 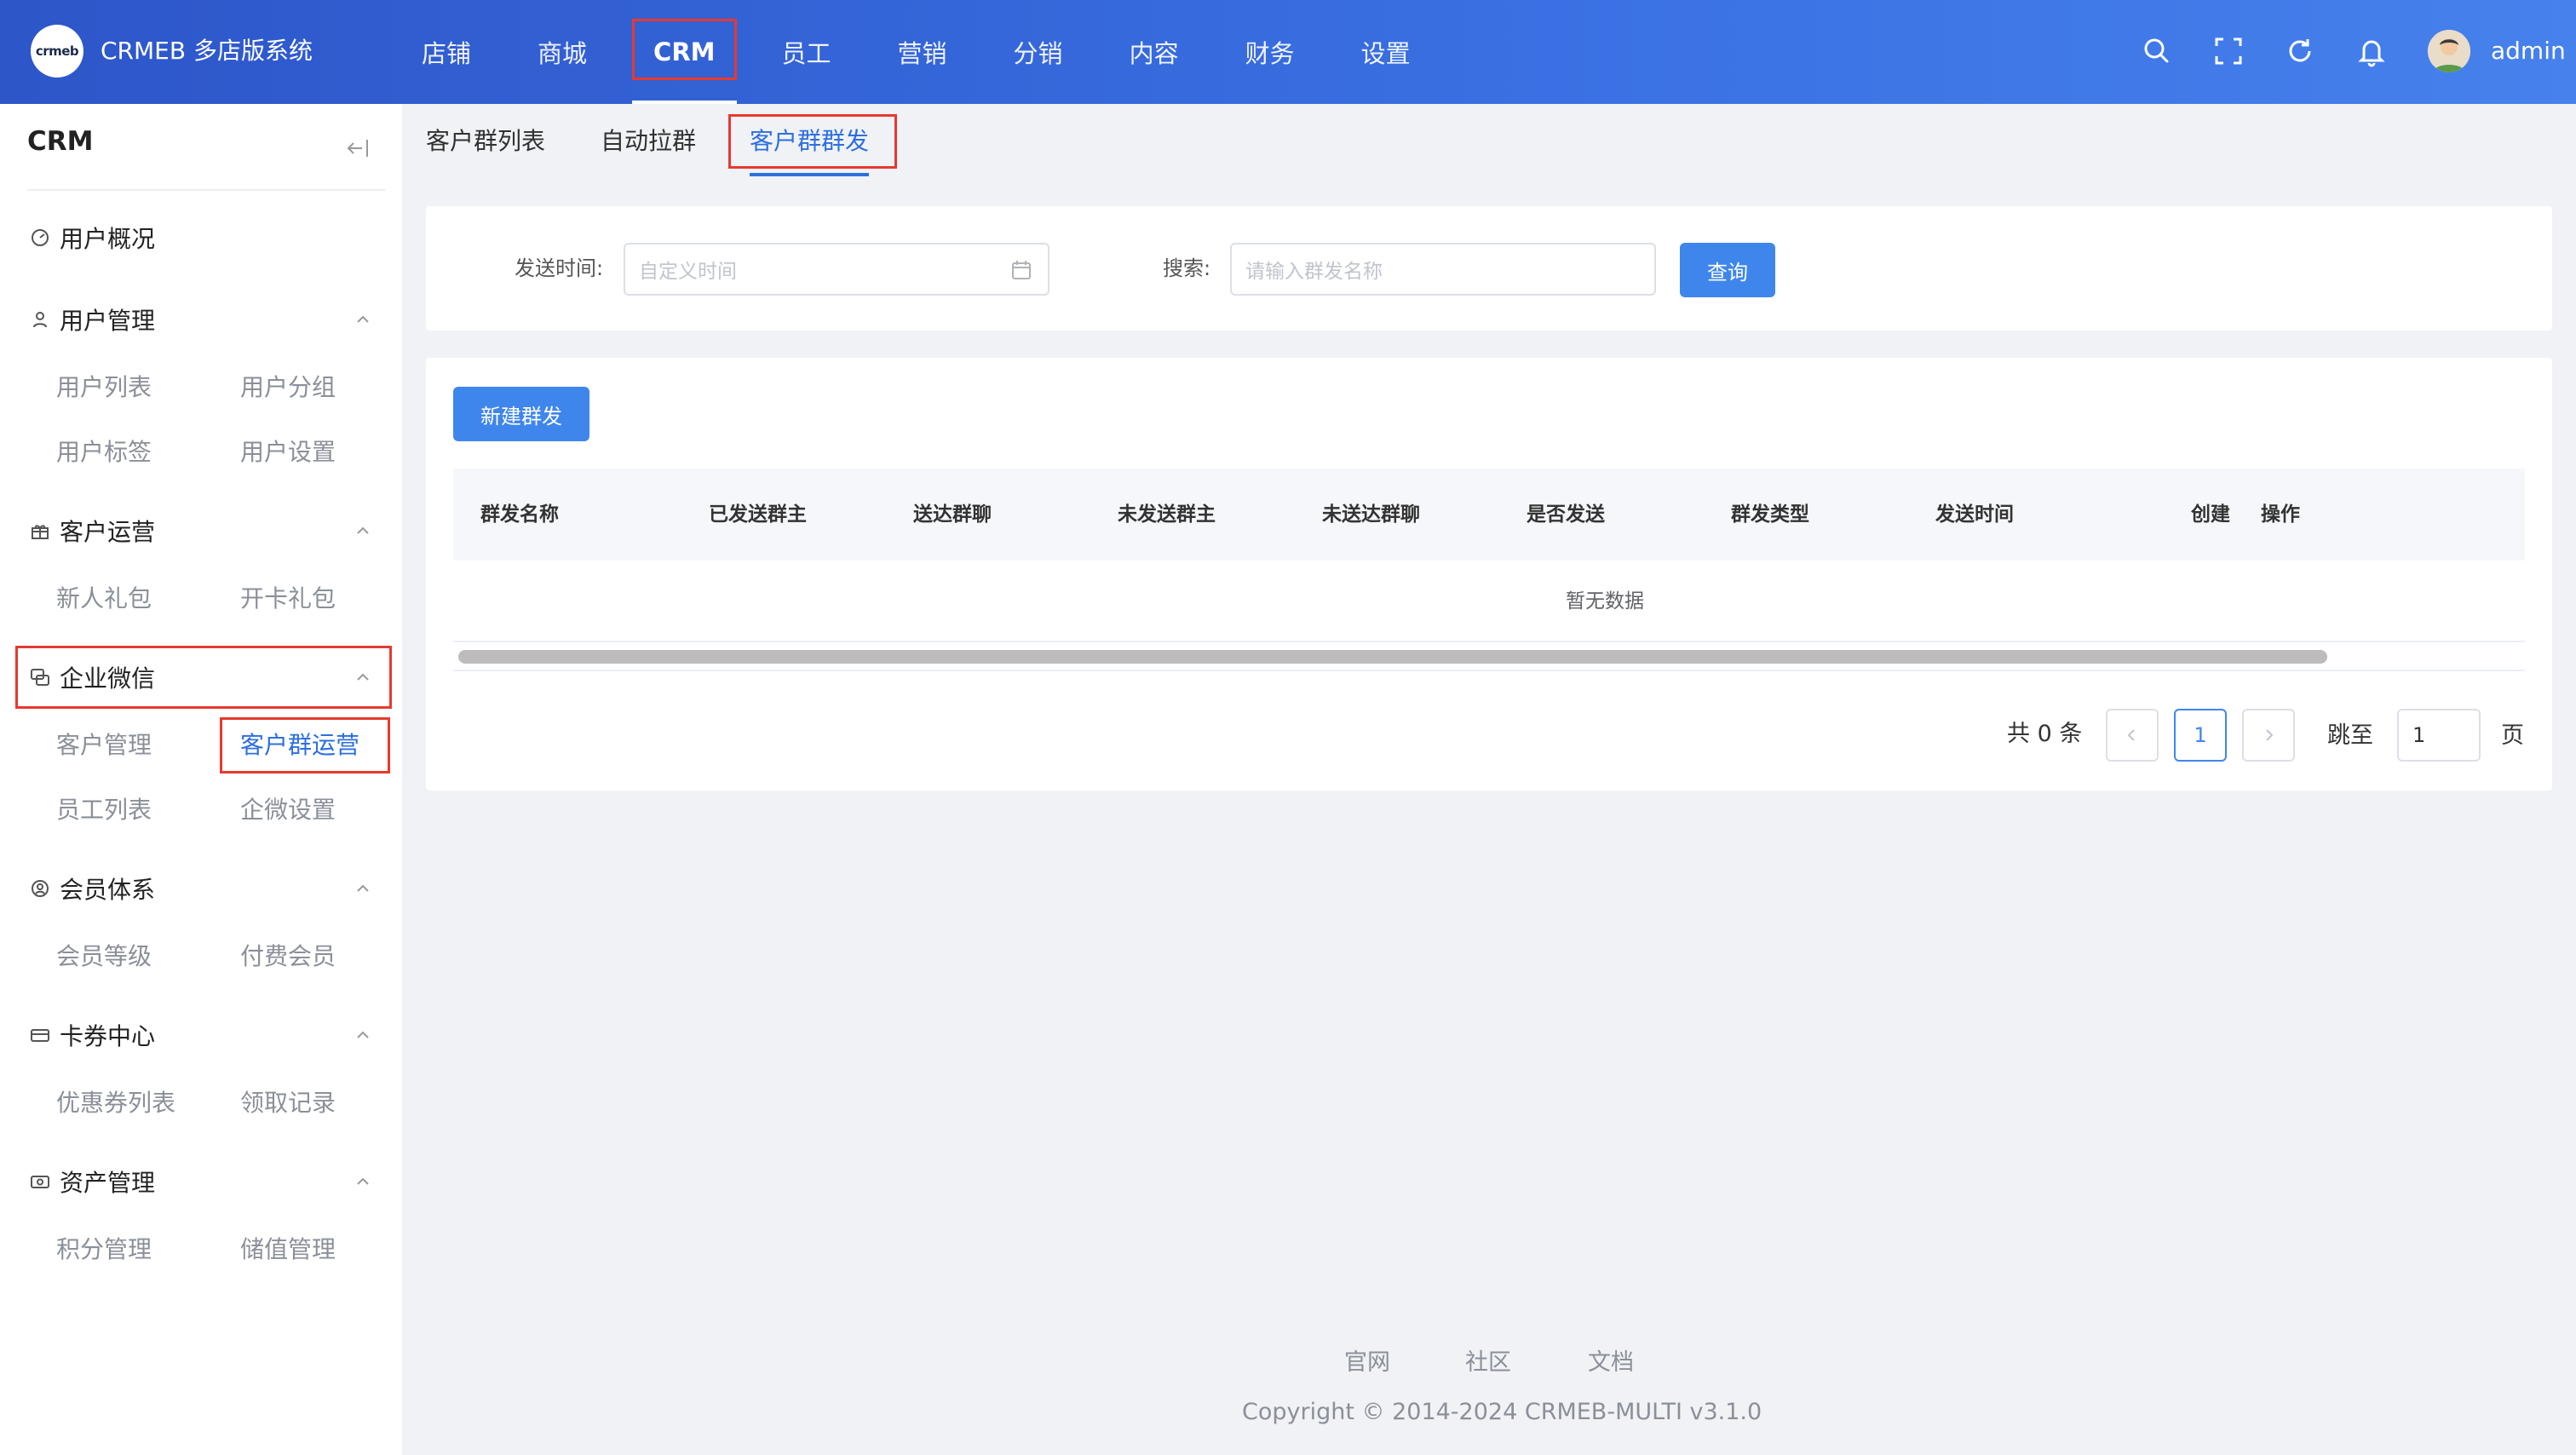 What do you see at coordinates (61, 141) in the screenshot?
I see `sidebar-title: CRM` at bounding box center [61, 141].